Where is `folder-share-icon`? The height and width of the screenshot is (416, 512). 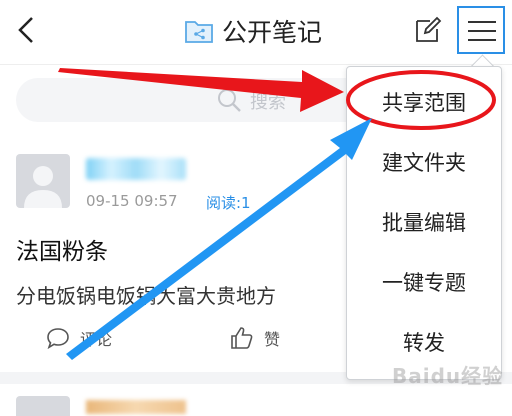 folder-share-icon is located at coordinates (199, 32).